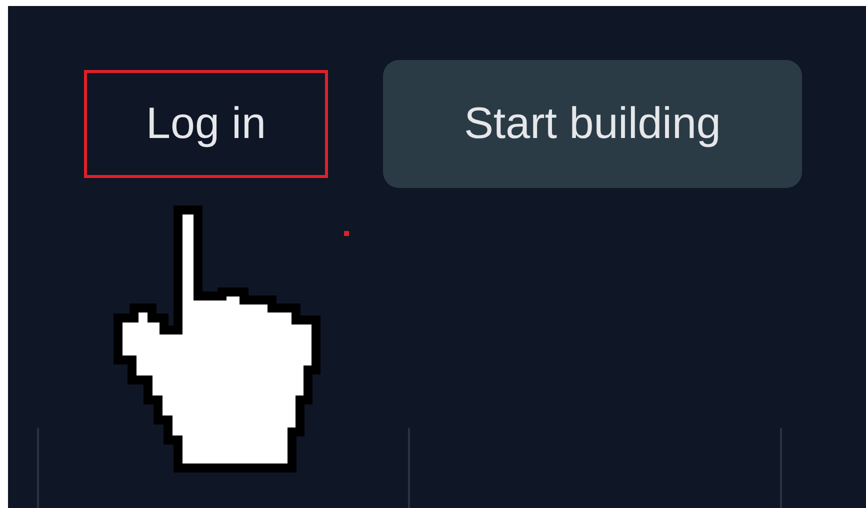 The height and width of the screenshot is (508, 866). What do you see at coordinates (592, 124) in the screenshot?
I see `start-building-button: Start building` at bounding box center [592, 124].